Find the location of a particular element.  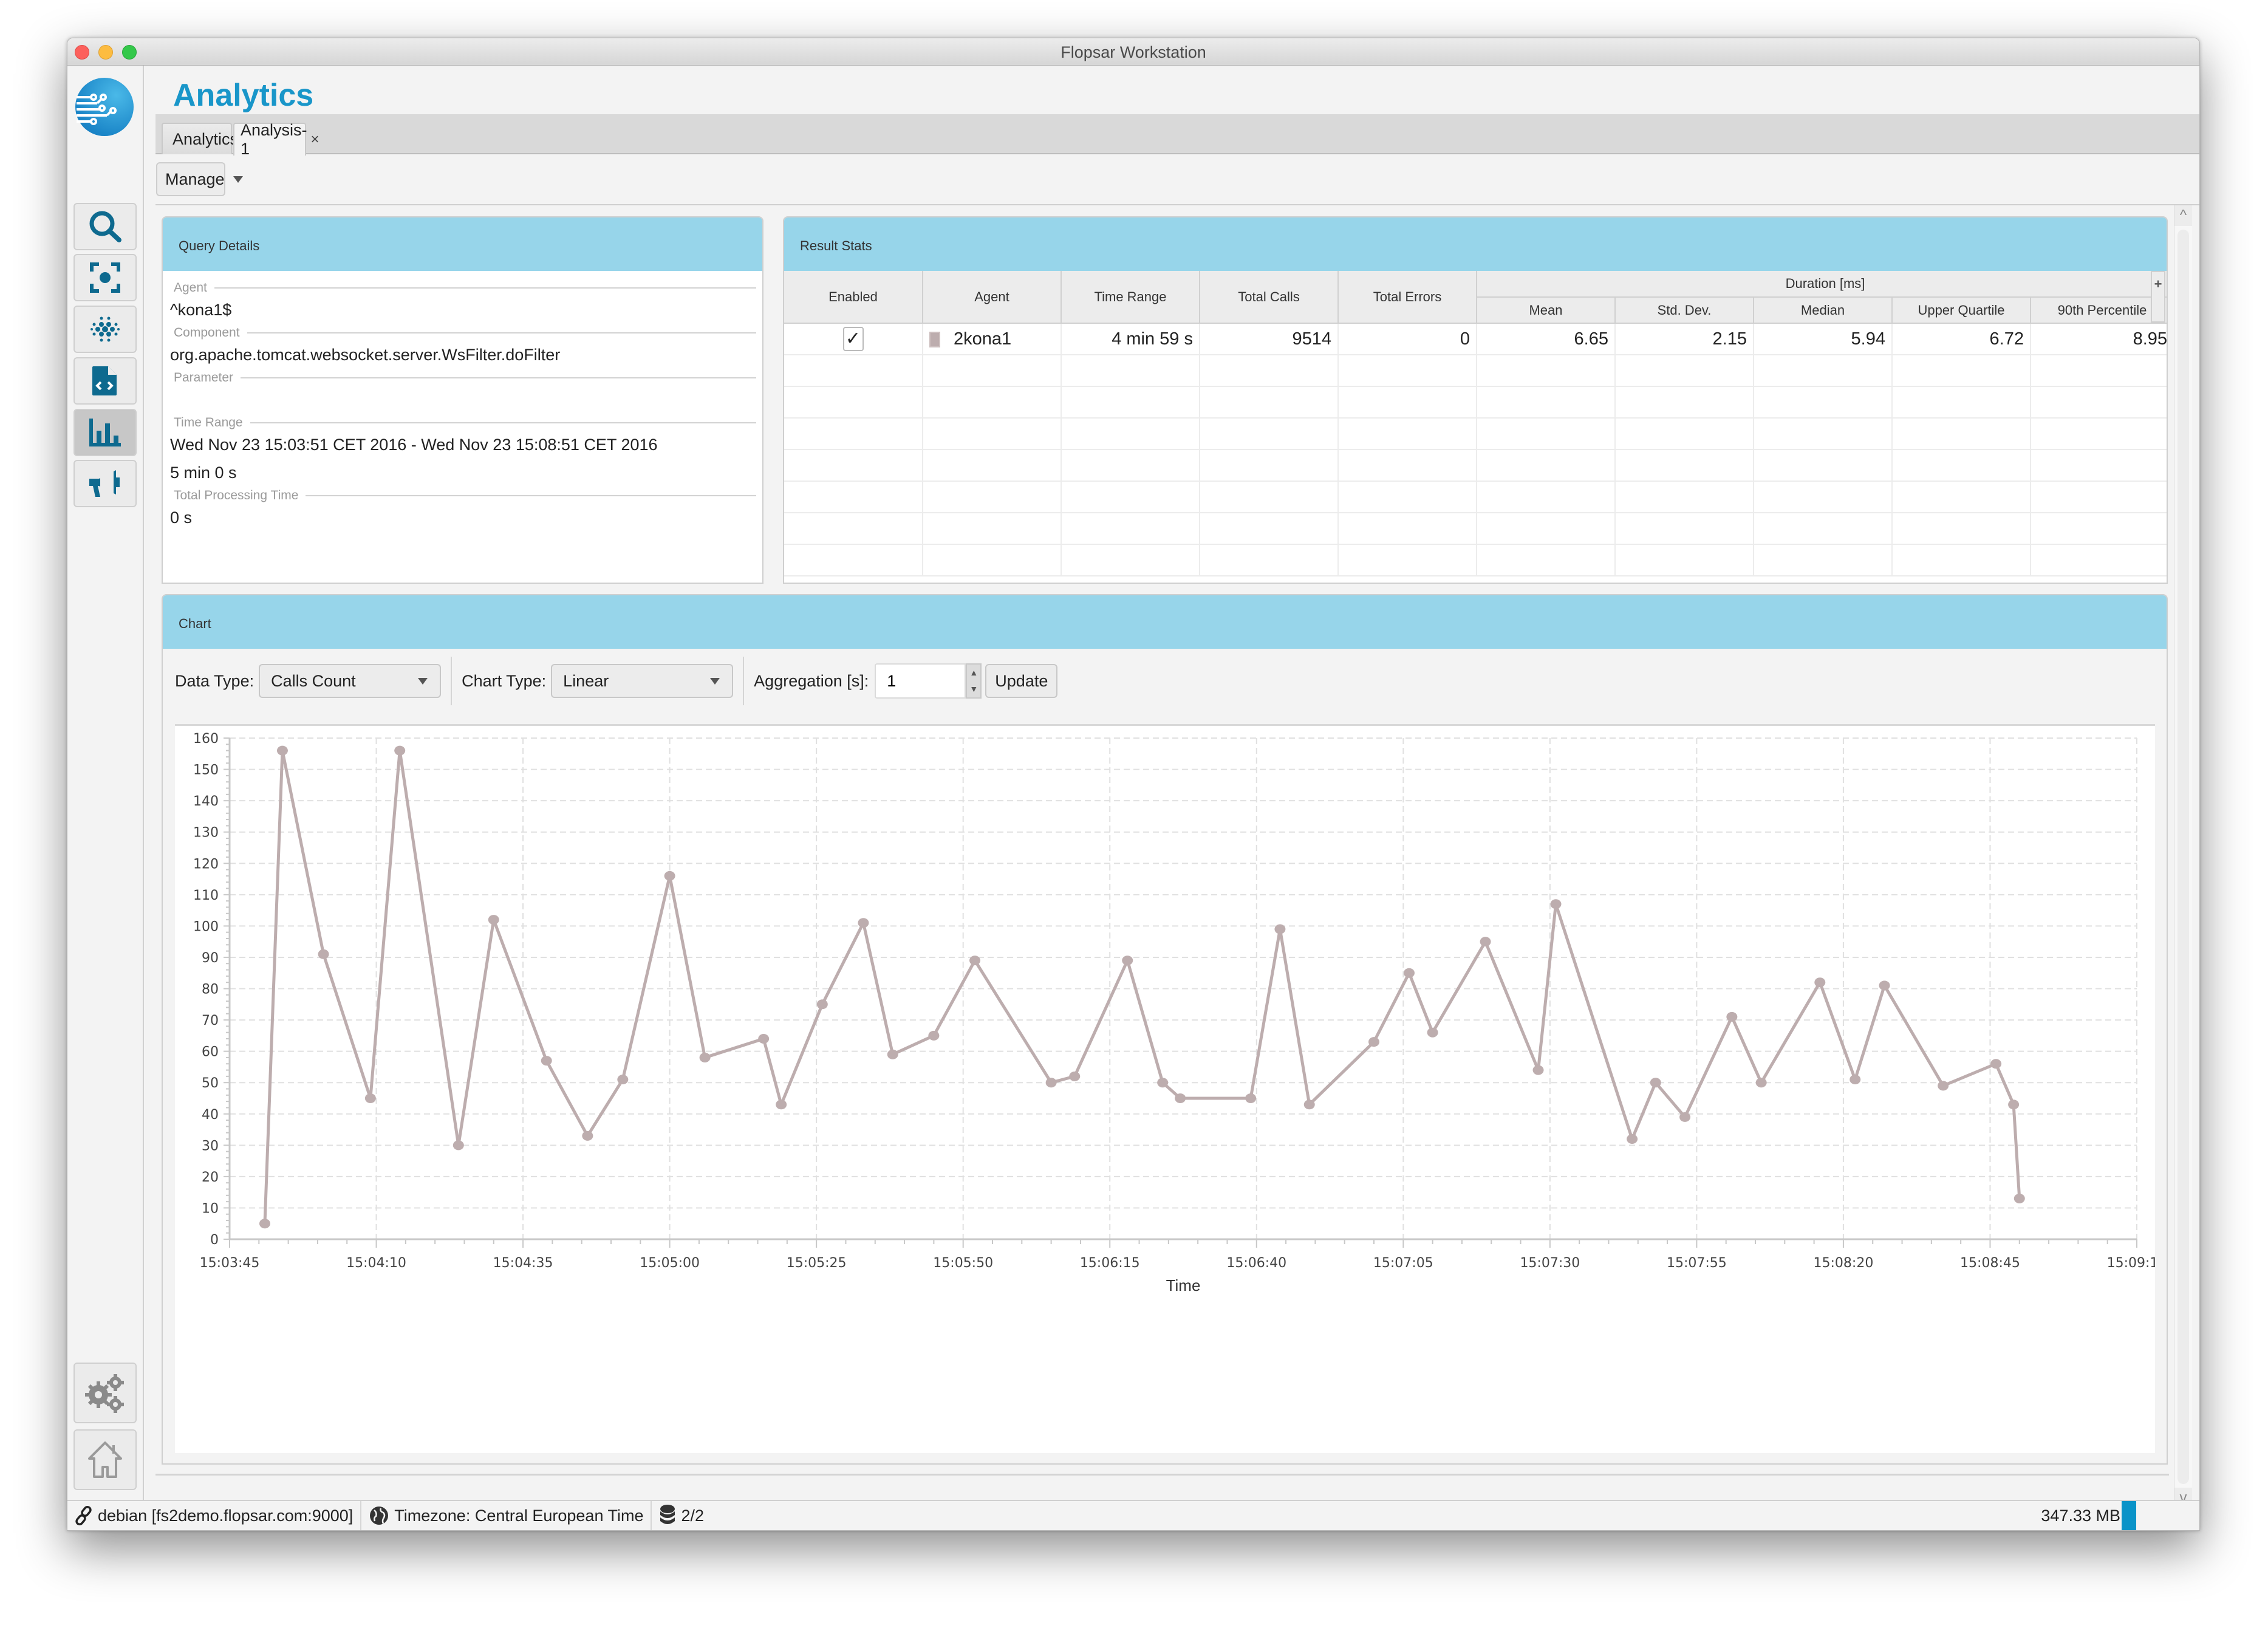

timezone-text: Timezone: Central European Time is located at coordinates (519, 1515).